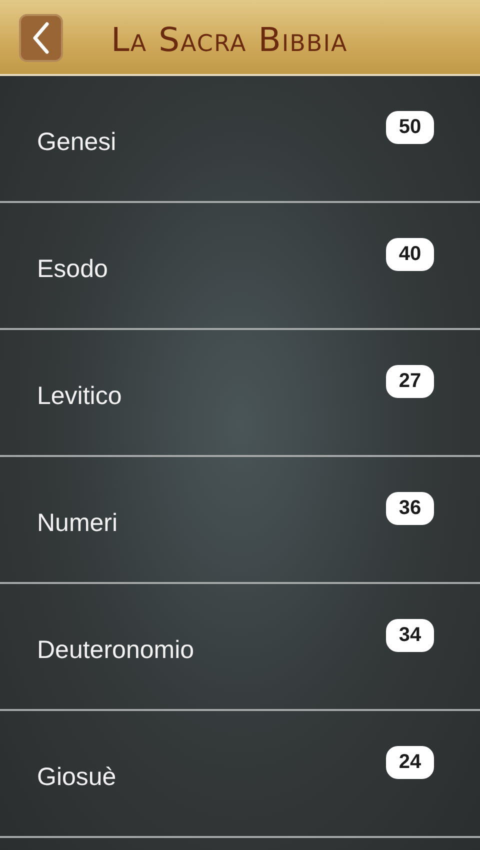 The width and height of the screenshot is (480, 850). What do you see at coordinates (72, 269) in the screenshot?
I see `book-name: Esodo` at bounding box center [72, 269].